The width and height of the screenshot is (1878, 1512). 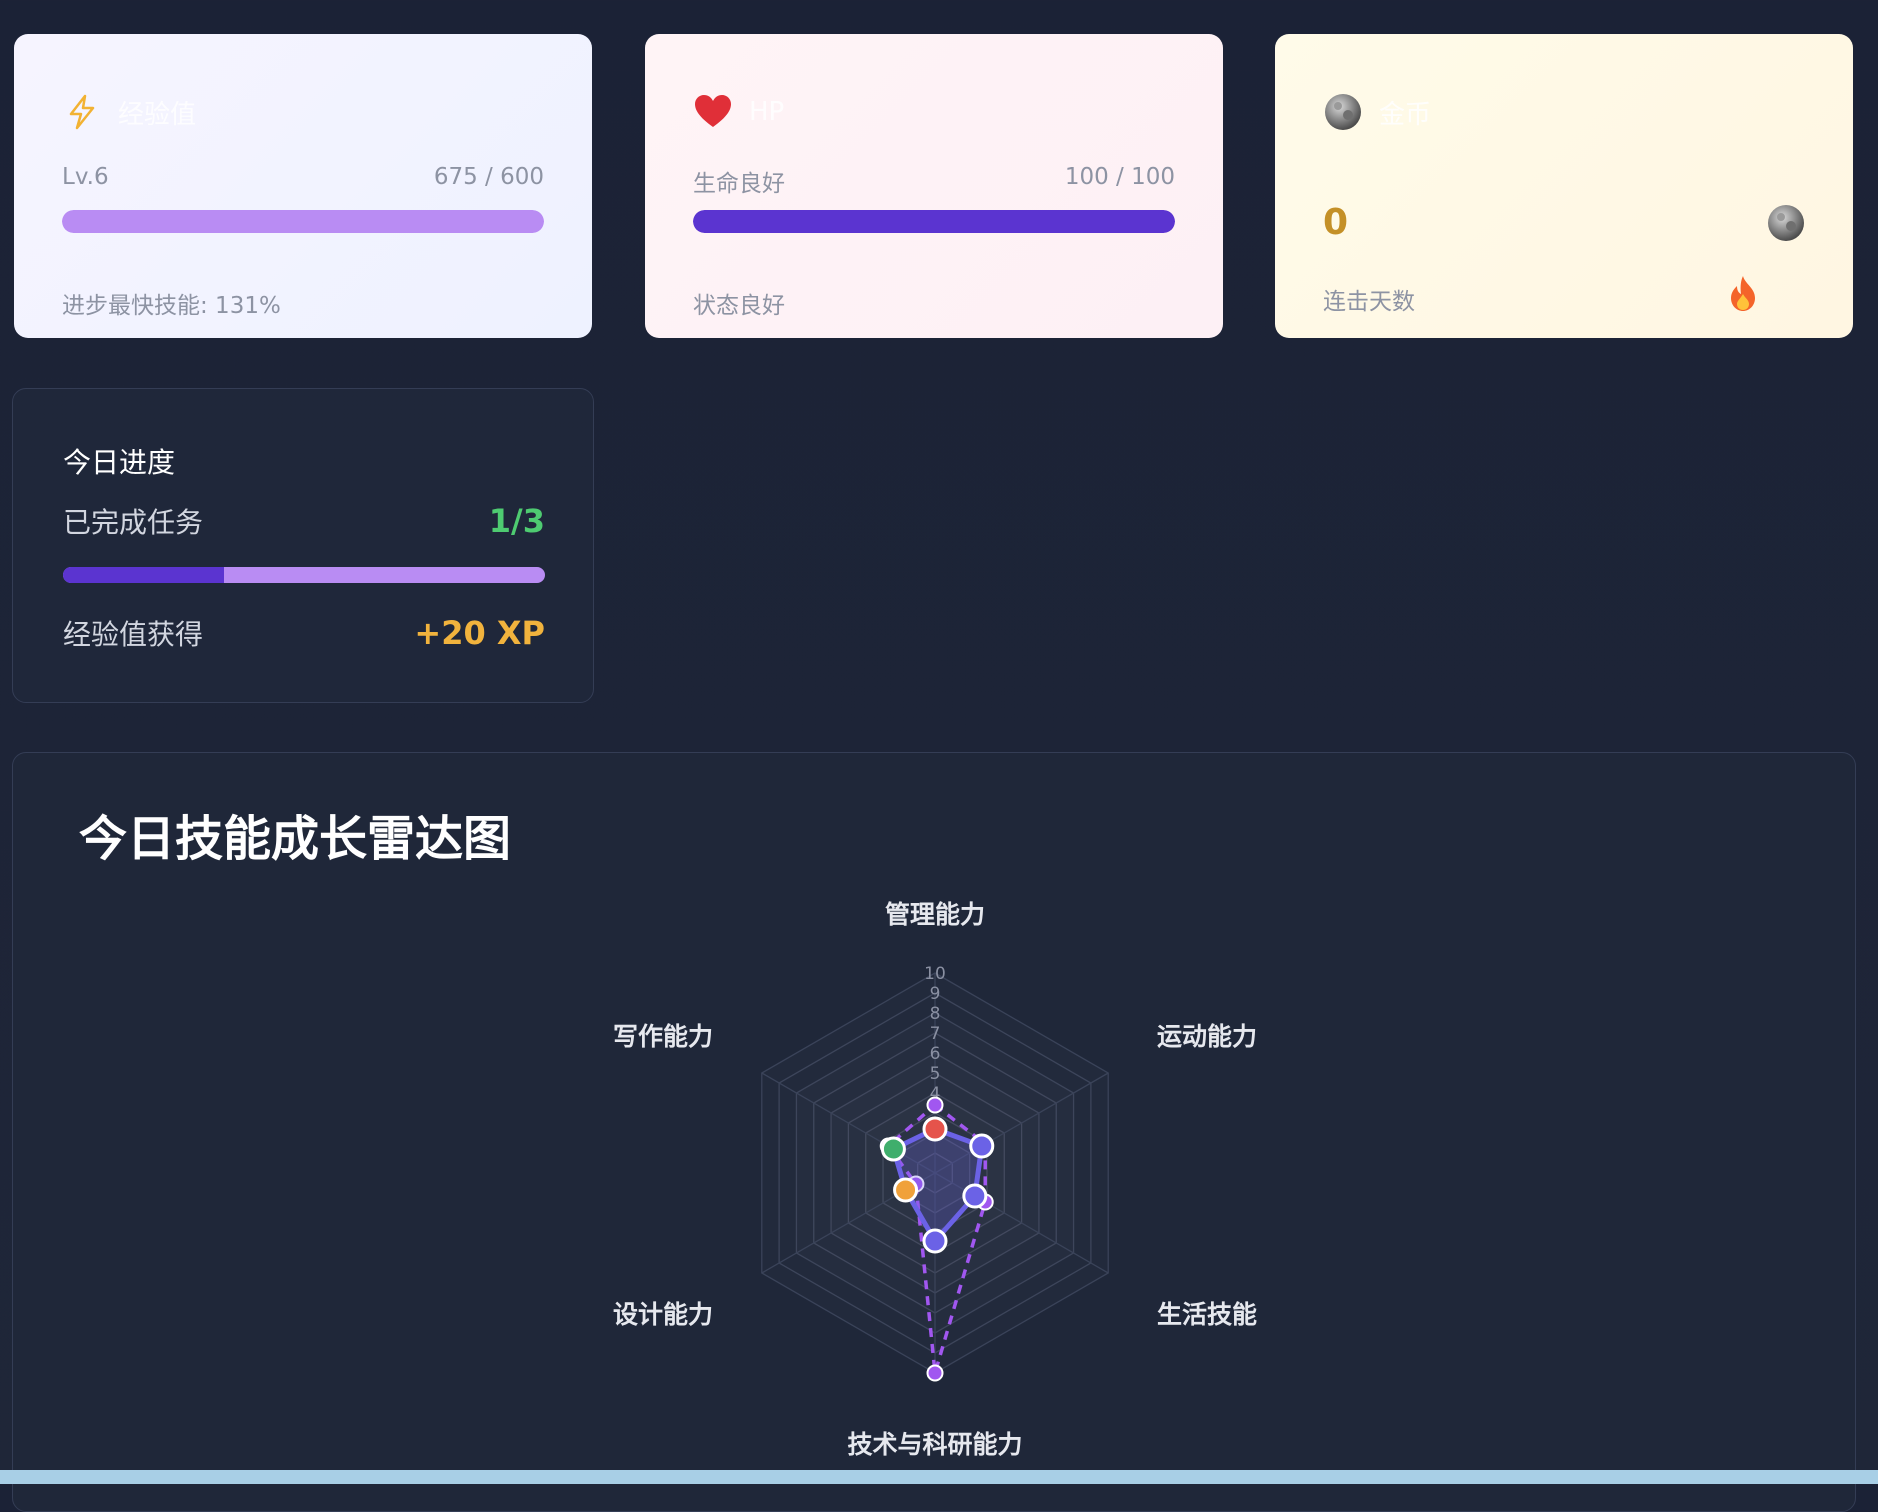 I want to click on radar-axis-label: 设计能力, so click(x=663, y=1314).